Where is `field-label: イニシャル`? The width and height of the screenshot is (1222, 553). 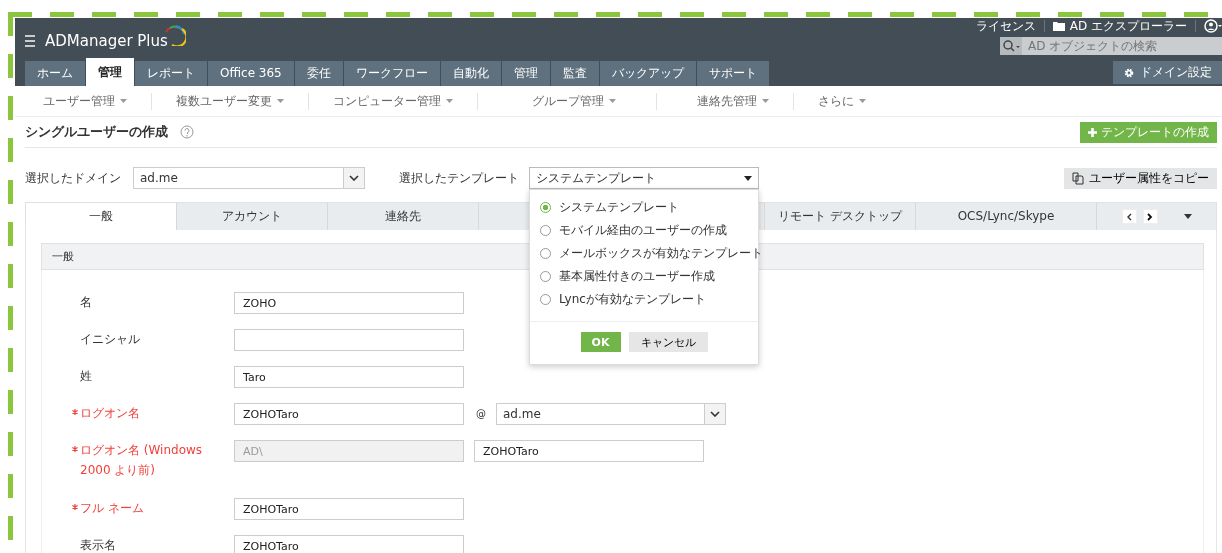
field-label: イニシャル is located at coordinates (110, 339).